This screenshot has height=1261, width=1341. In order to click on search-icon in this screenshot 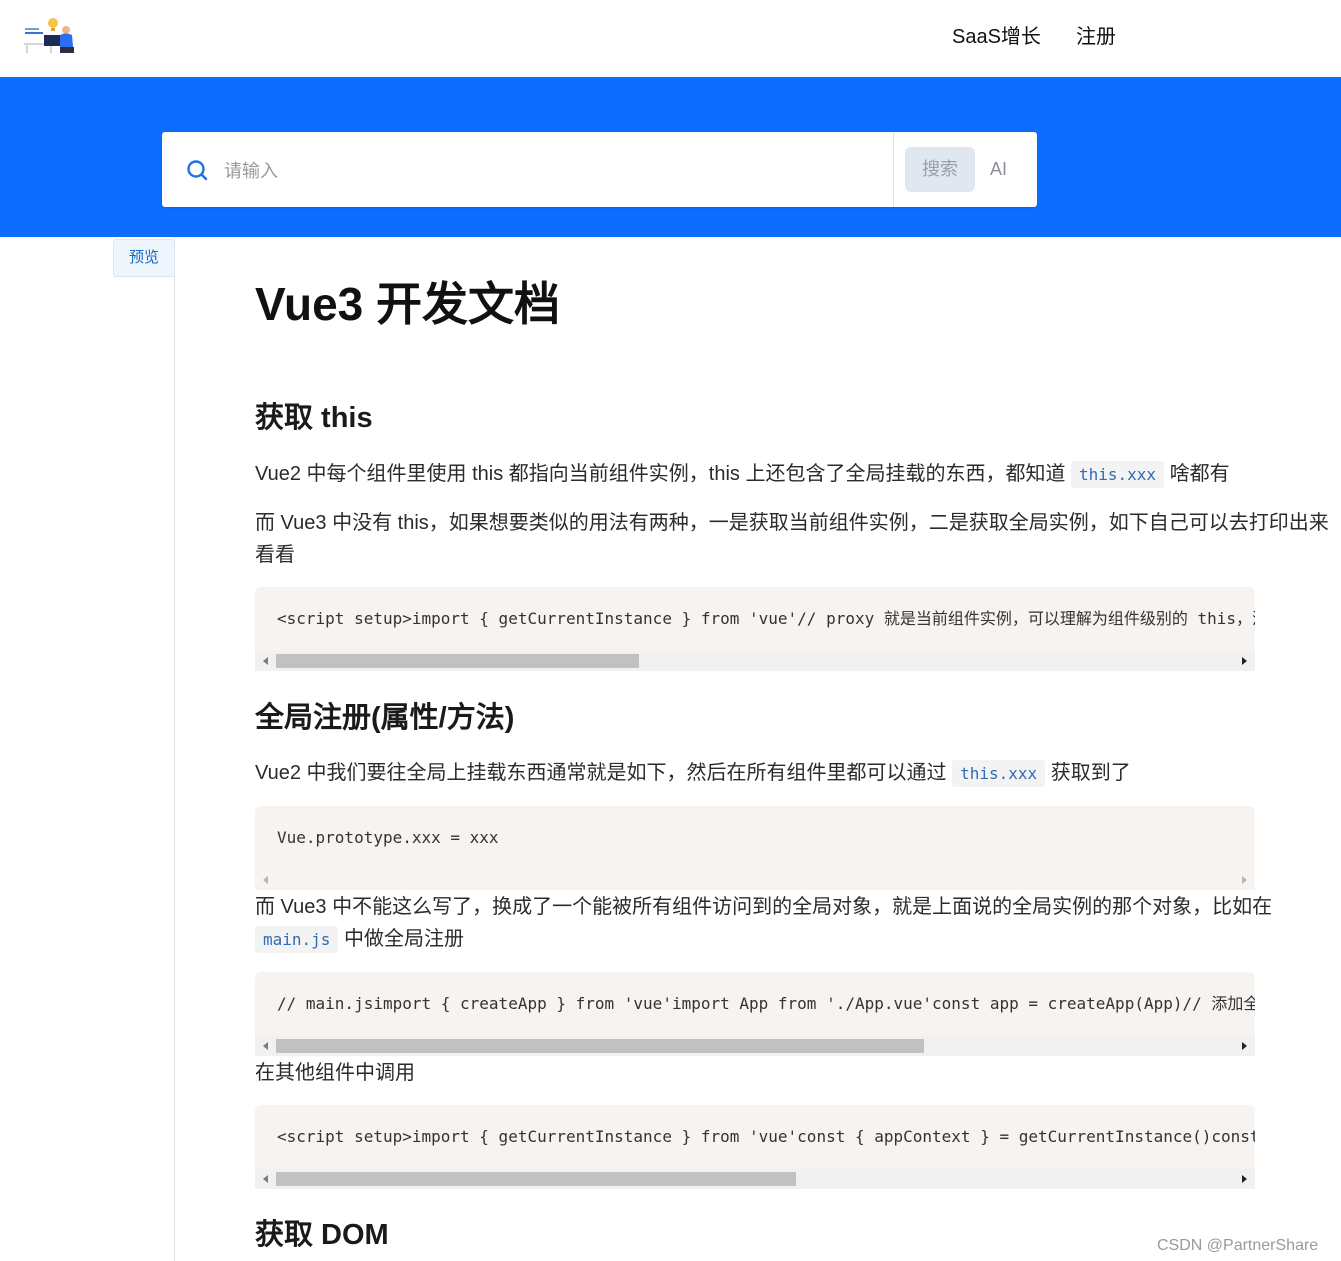, I will do `click(197, 170)`.